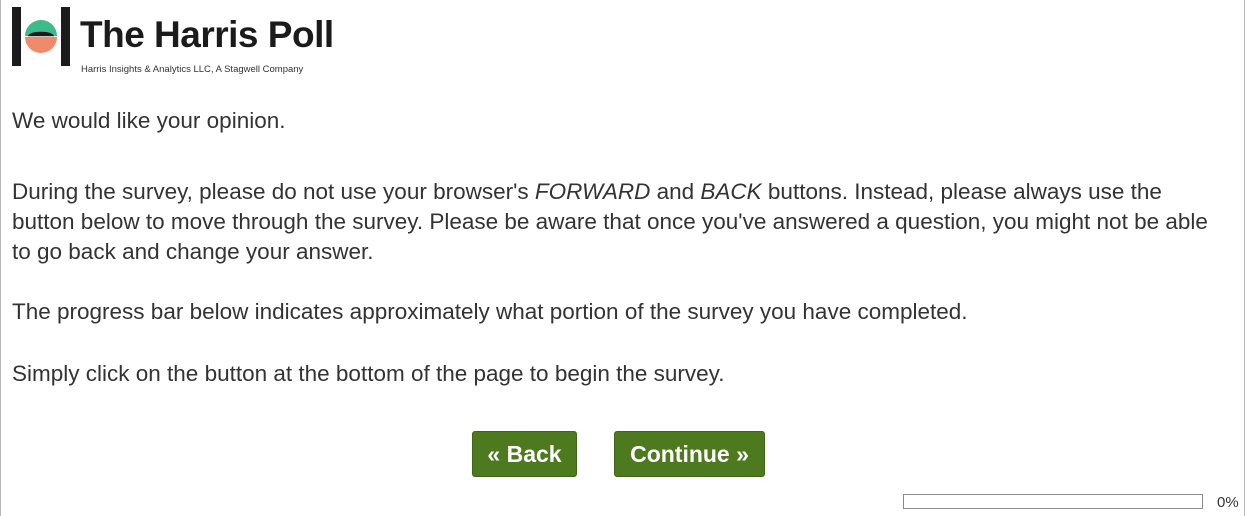  I want to click on harris-poll-logo-icon, so click(41, 36).